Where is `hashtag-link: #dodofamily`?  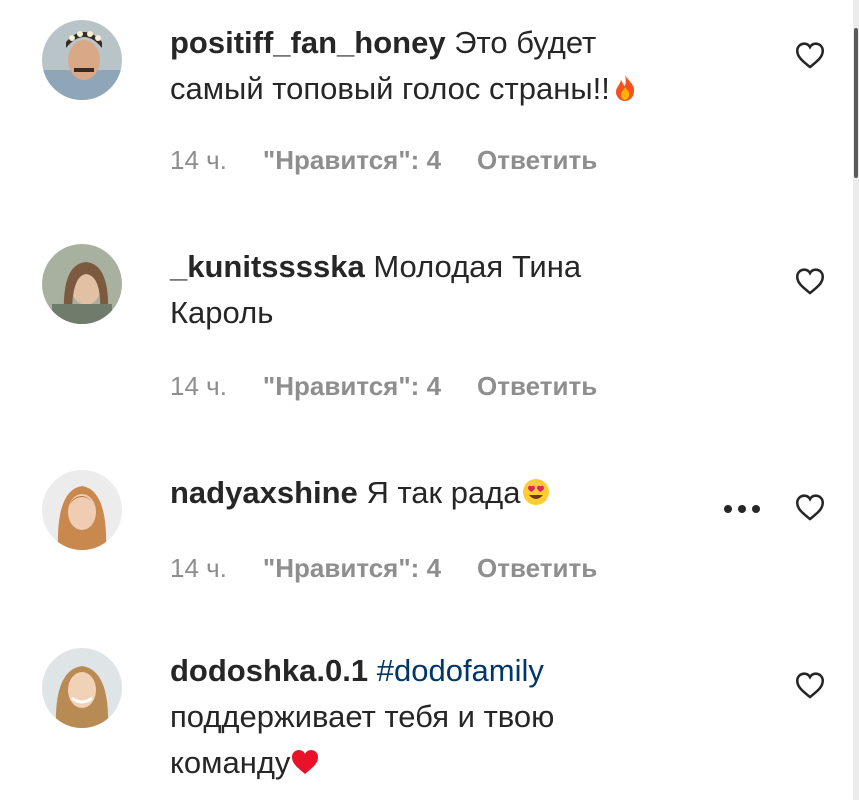 hashtag-link: #dodofamily is located at coordinates (460, 670).